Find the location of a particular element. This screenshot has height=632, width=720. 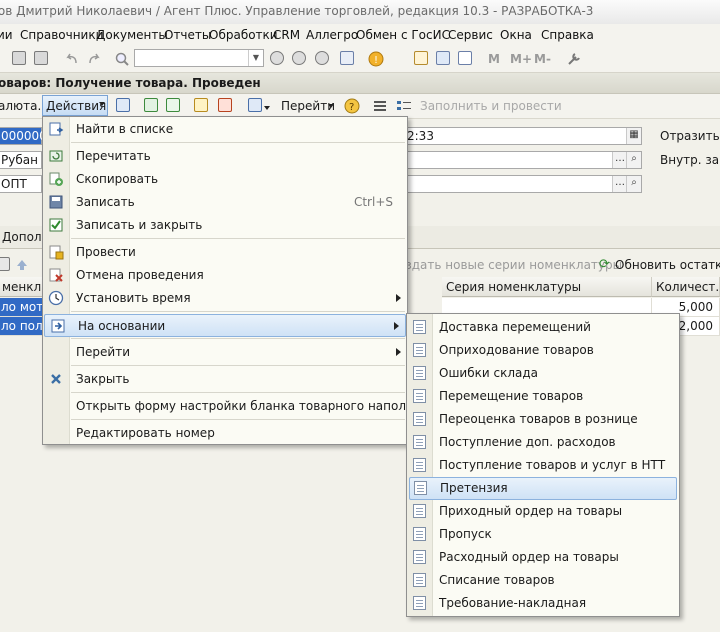

unpost-icon is located at coordinates (226, 106).